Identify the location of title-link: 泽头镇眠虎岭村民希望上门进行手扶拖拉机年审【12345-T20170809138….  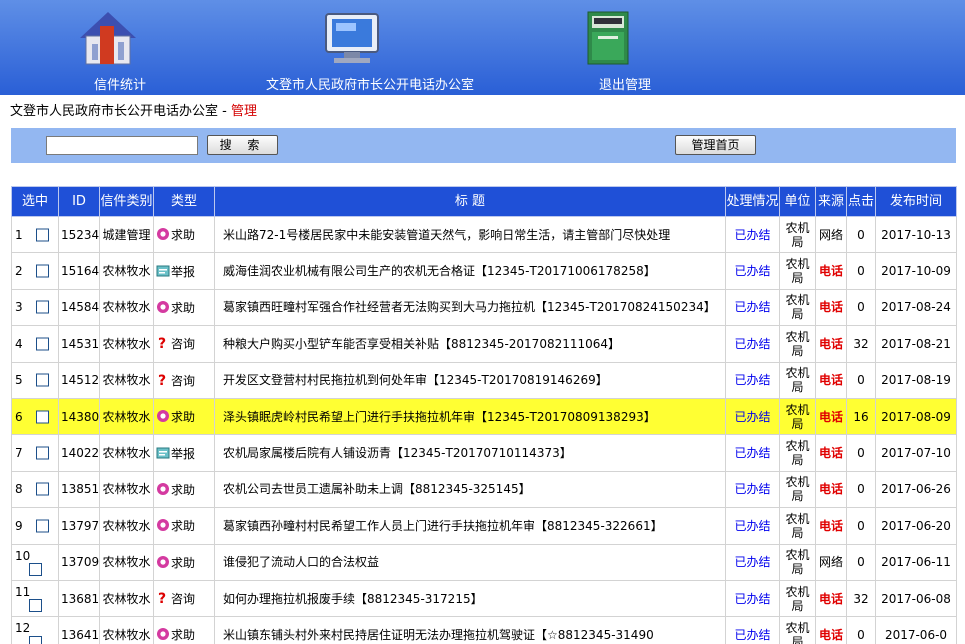
(439, 417).